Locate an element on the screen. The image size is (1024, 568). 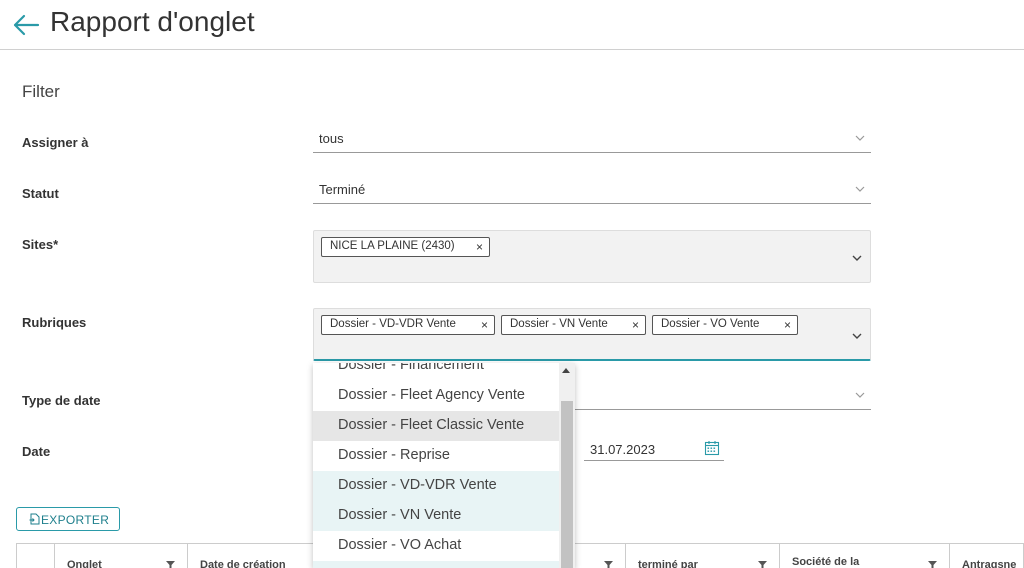
export-button-label: EXPORTER is located at coordinates (75, 520).